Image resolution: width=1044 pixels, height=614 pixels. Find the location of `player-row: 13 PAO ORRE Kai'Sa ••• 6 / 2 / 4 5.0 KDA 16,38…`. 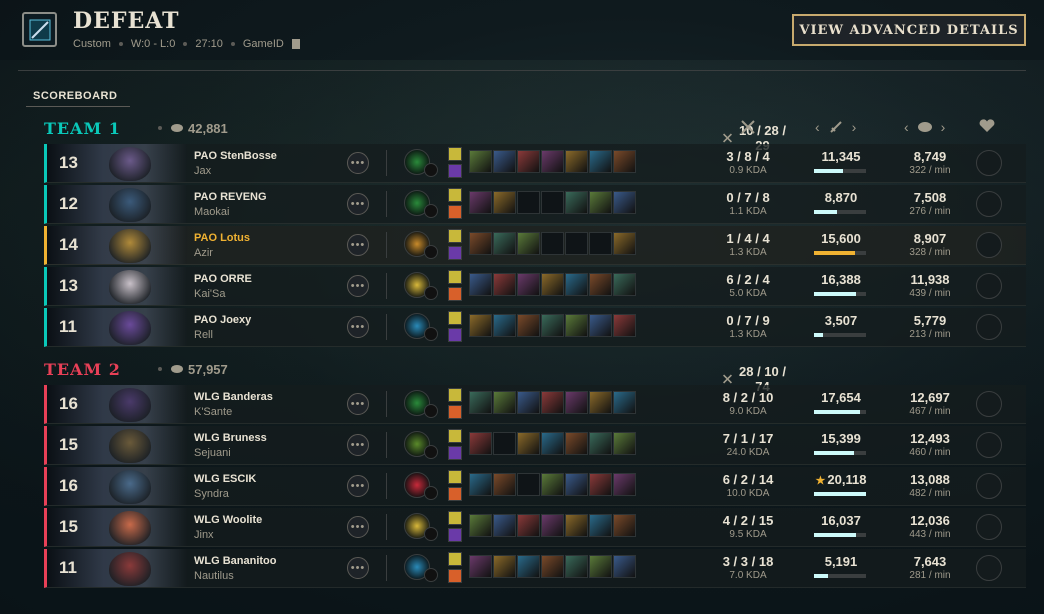

player-row: 13 PAO ORRE Kai'Sa ••• 6 / 2 / 4 5.0 KDA 16,38… is located at coordinates (535, 286).